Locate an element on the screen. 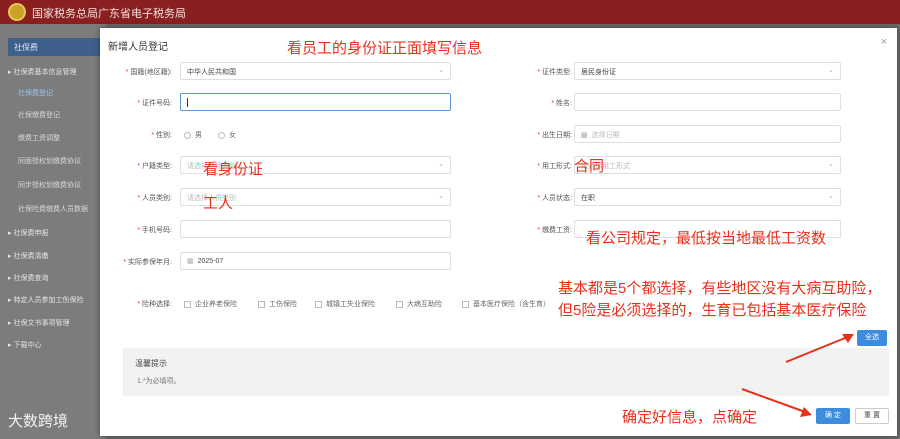  arrow-to-confirm-icon is located at coordinates (776, 402).